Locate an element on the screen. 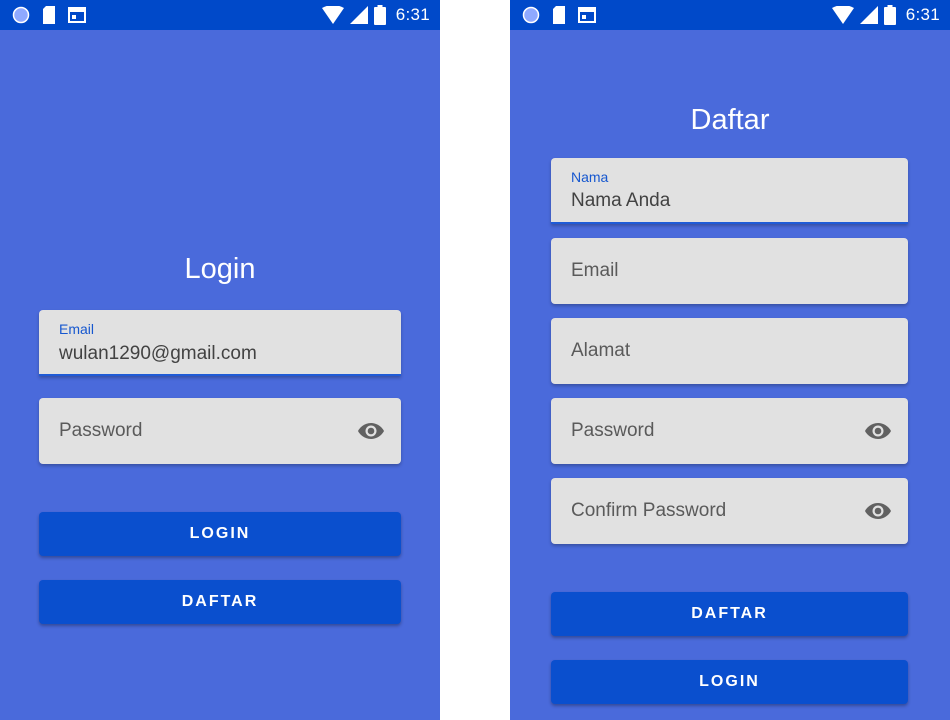 Image resolution: width=950 pixels, height=720 pixels. confirm-password-field: Confirm Password is located at coordinates (729, 511).